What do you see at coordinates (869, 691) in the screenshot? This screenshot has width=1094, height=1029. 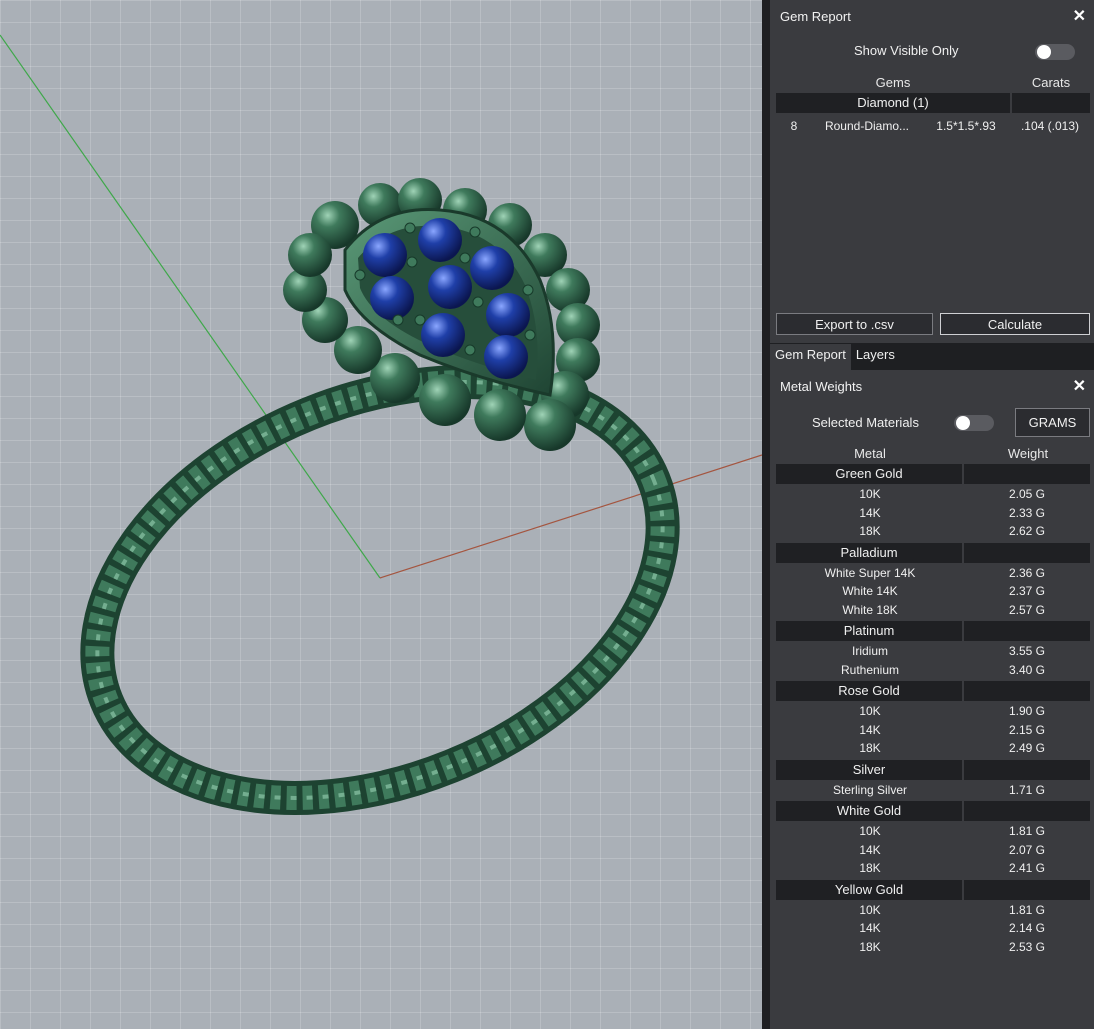 I see `metal-group-name: Rose Gold` at bounding box center [869, 691].